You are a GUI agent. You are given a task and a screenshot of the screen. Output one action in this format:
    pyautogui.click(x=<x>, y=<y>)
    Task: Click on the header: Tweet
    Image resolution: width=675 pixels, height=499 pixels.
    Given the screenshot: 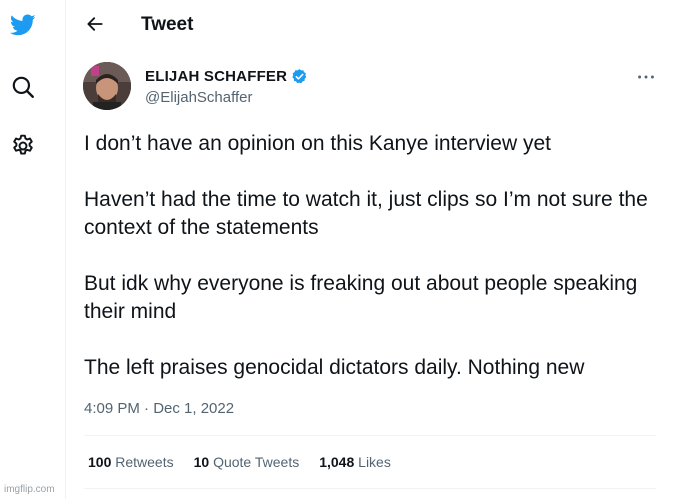 What is the action you would take?
    pyautogui.click(x=371, y=25)
    